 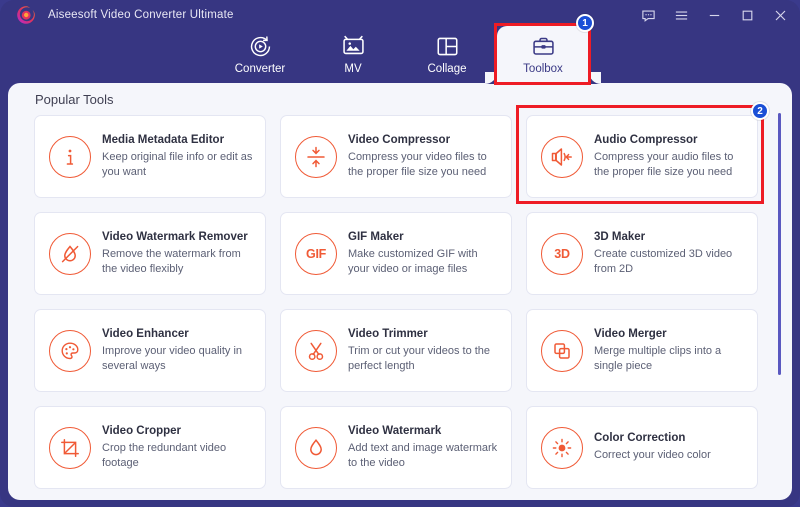 I want to click on tool-name: Video Trimmer, so click(x=388, y=333).